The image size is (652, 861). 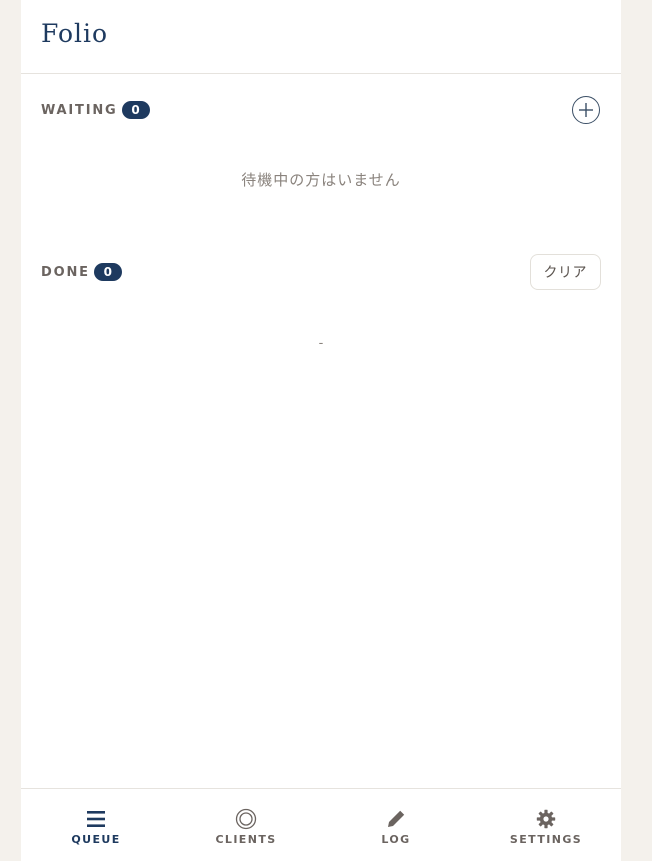 I want to click on nav-item-clients: CLIENTS, so click(x=246, y=825).